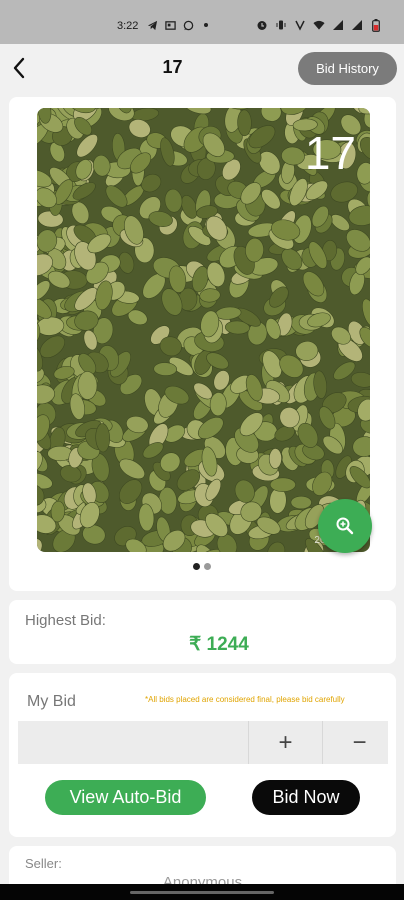 This screenshot has width=404, height=900. I want to click on bid-history-button: Bid History, so click(347, 68).